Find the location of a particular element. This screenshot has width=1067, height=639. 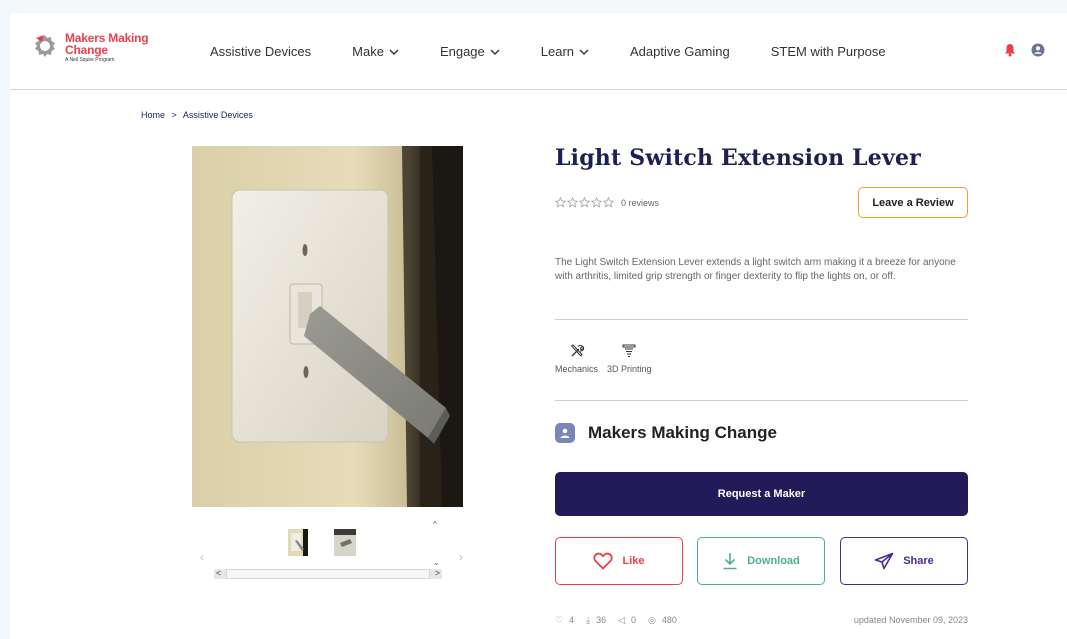

chevron-left-icon: ‹ is located at coordinates (202, 557).